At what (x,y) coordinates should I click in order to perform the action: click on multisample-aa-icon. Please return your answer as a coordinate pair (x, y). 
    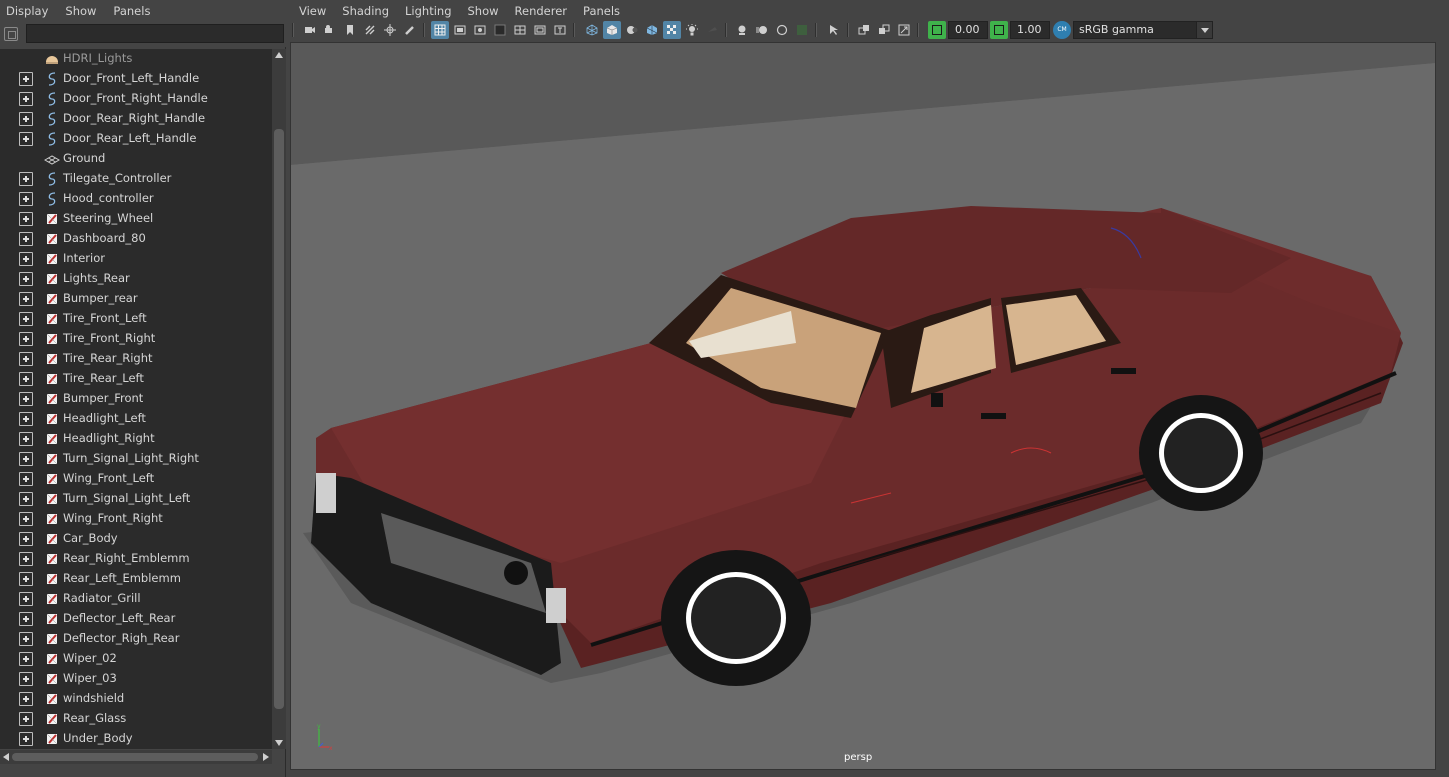
    Looking at the image, I should click on (782, 30).